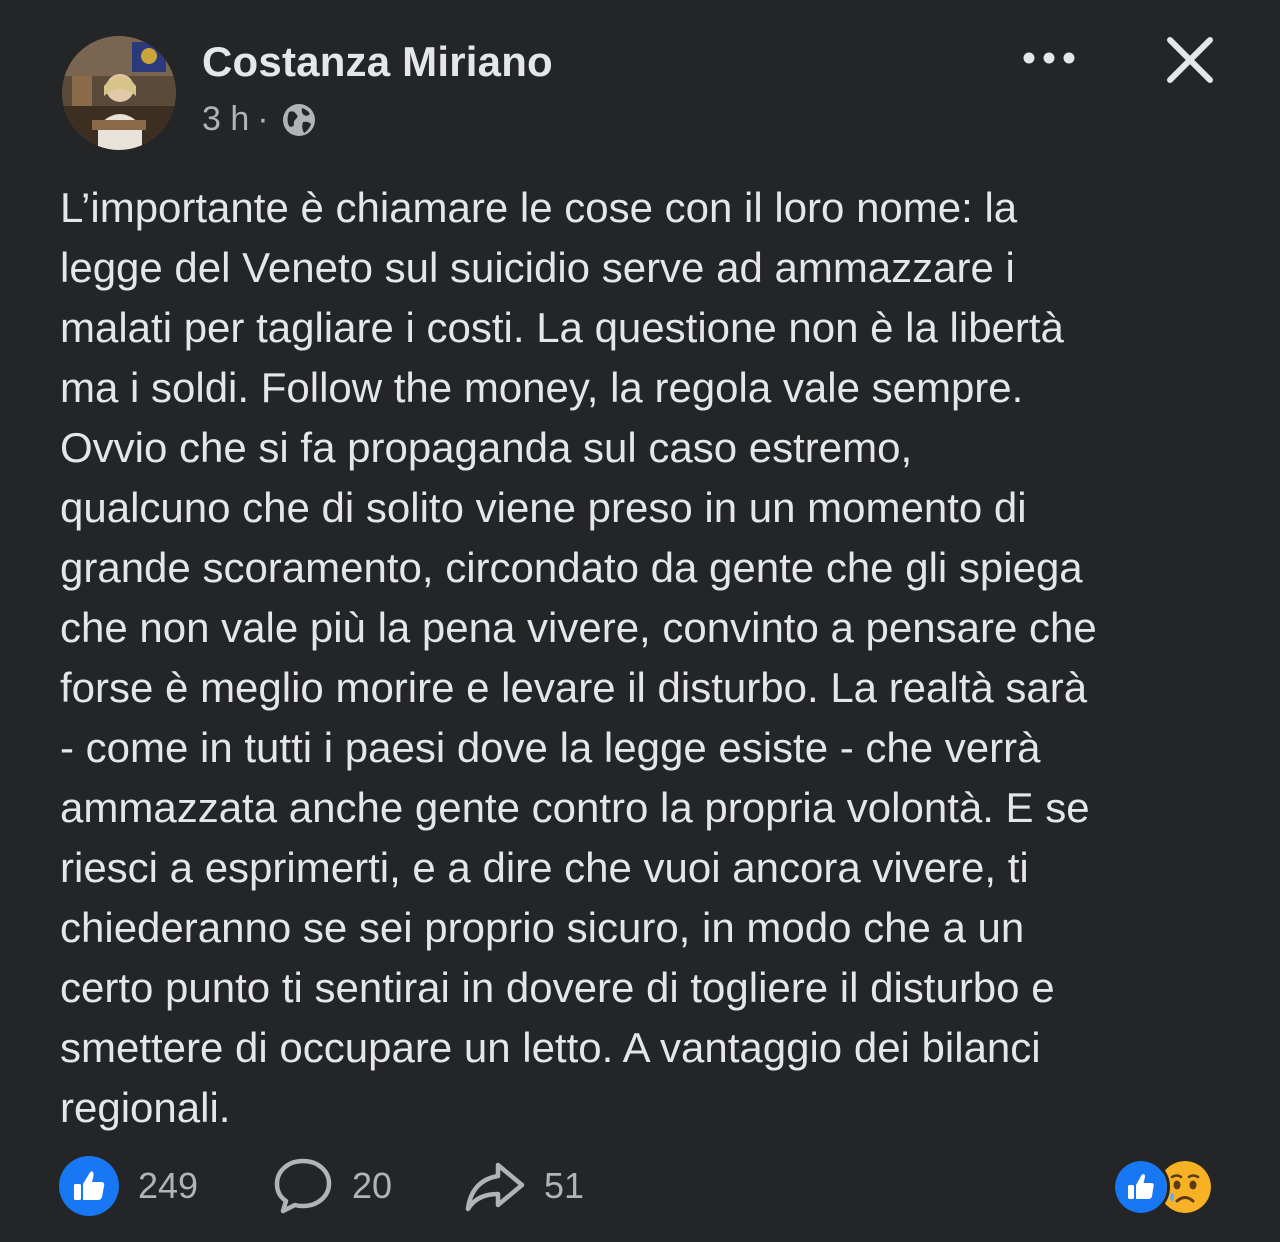  I want to click on share-button: 51, so click(524, 1186).